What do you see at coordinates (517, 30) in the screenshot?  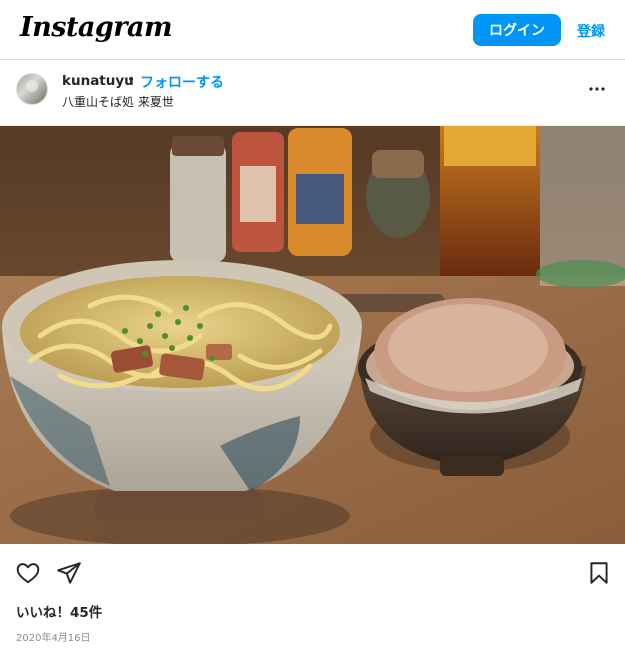 I see `login-button: ログイン` at bounding box center [517, 30].